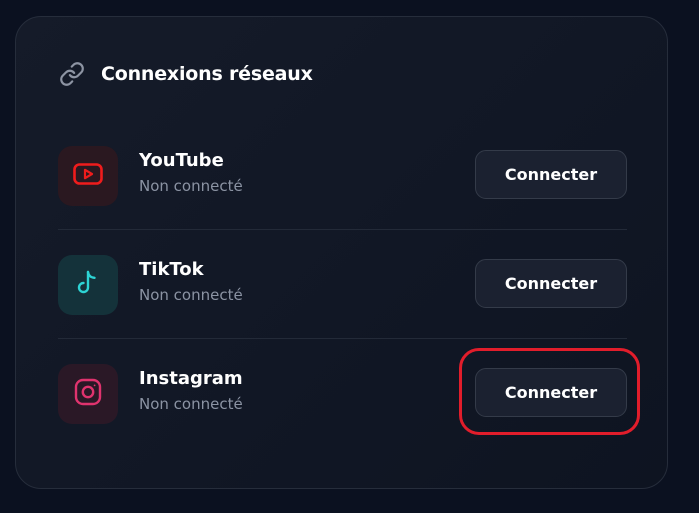 This screenshot has width=699, height=513. I want to click on network-name: TikTok, so click(171, 269).